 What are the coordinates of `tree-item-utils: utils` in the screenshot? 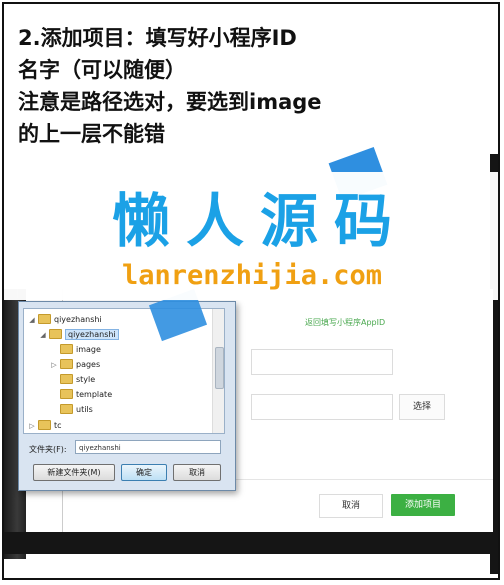 It's located at (71, 410).